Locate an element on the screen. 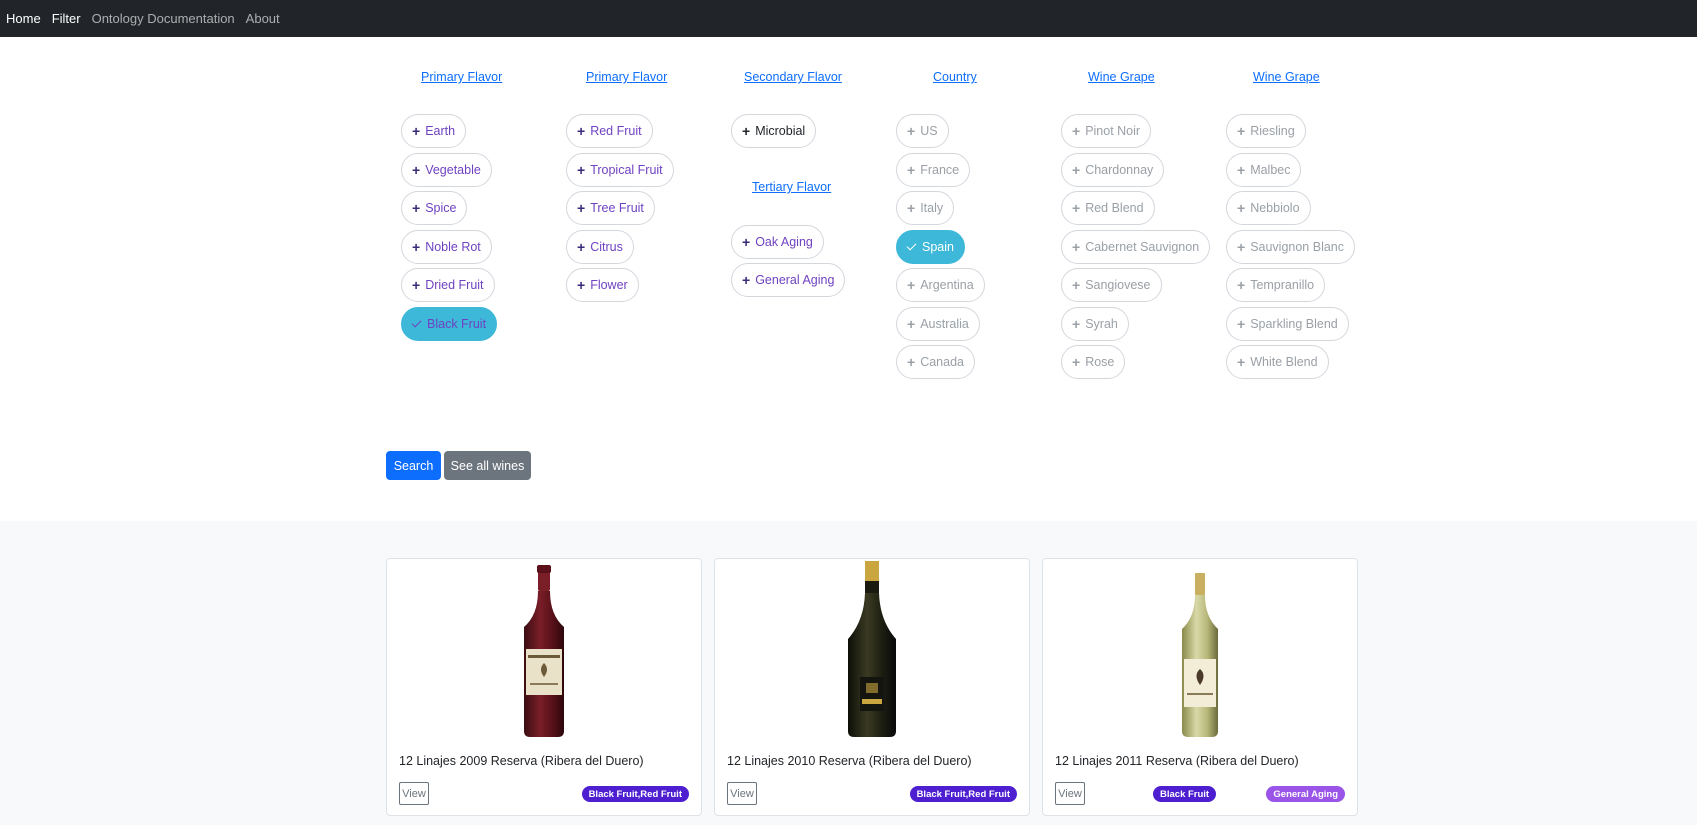 This screenshot has width=1697, height=825. filter-pill-oak-aging: + Oak Aging is located at coordinates (777, 242).